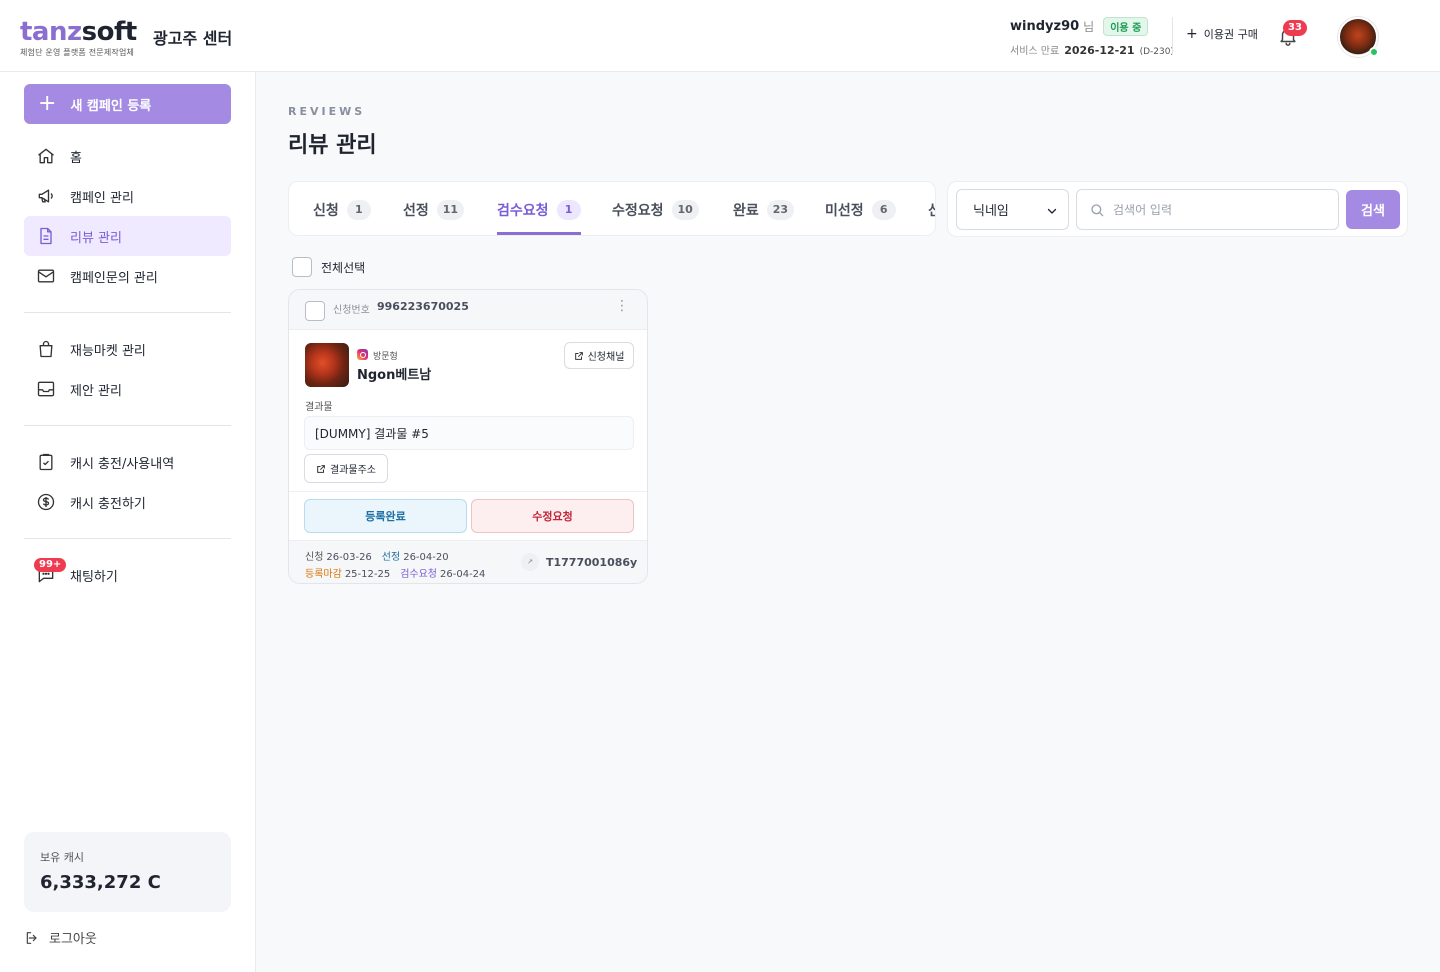  I want to click on sidebar-divider, so click(127, 312).